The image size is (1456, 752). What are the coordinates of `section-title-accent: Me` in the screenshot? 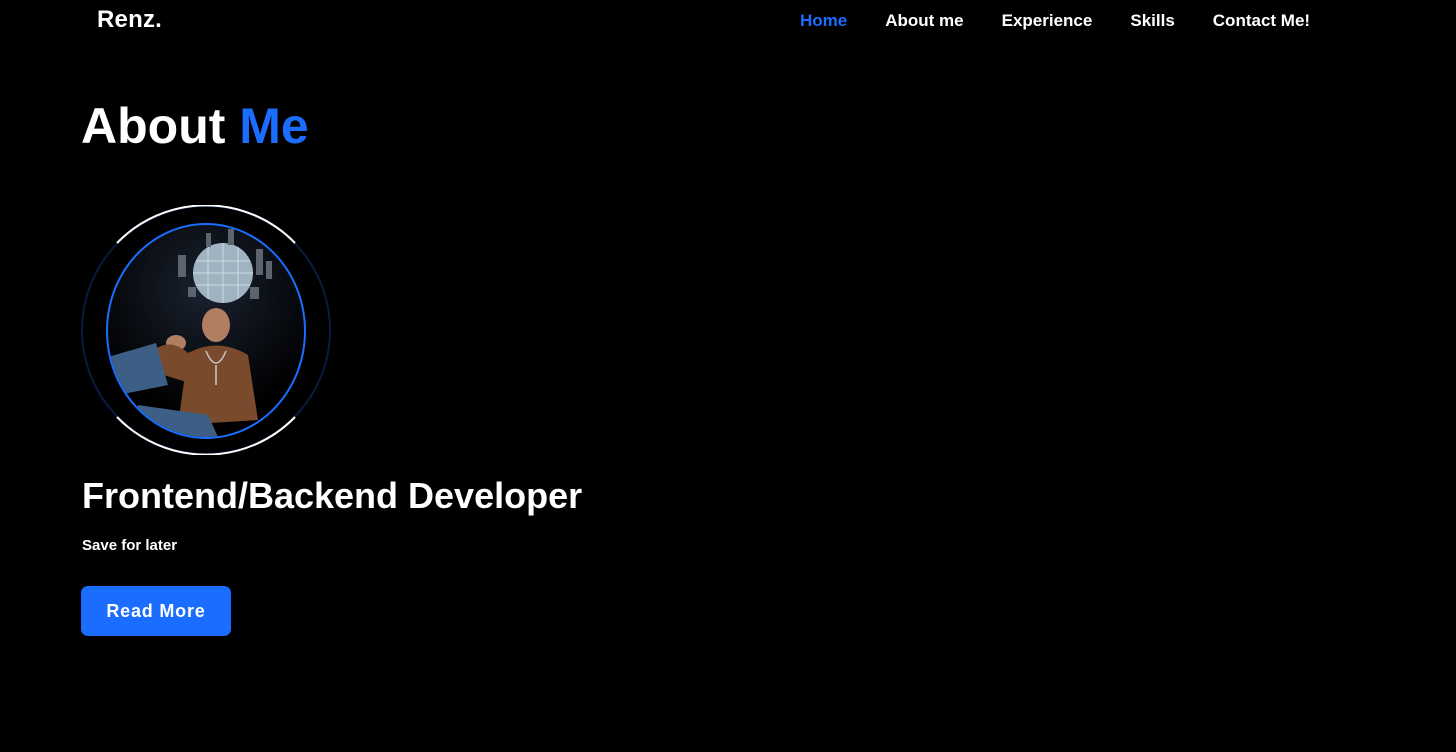 It's located at (274, 126).